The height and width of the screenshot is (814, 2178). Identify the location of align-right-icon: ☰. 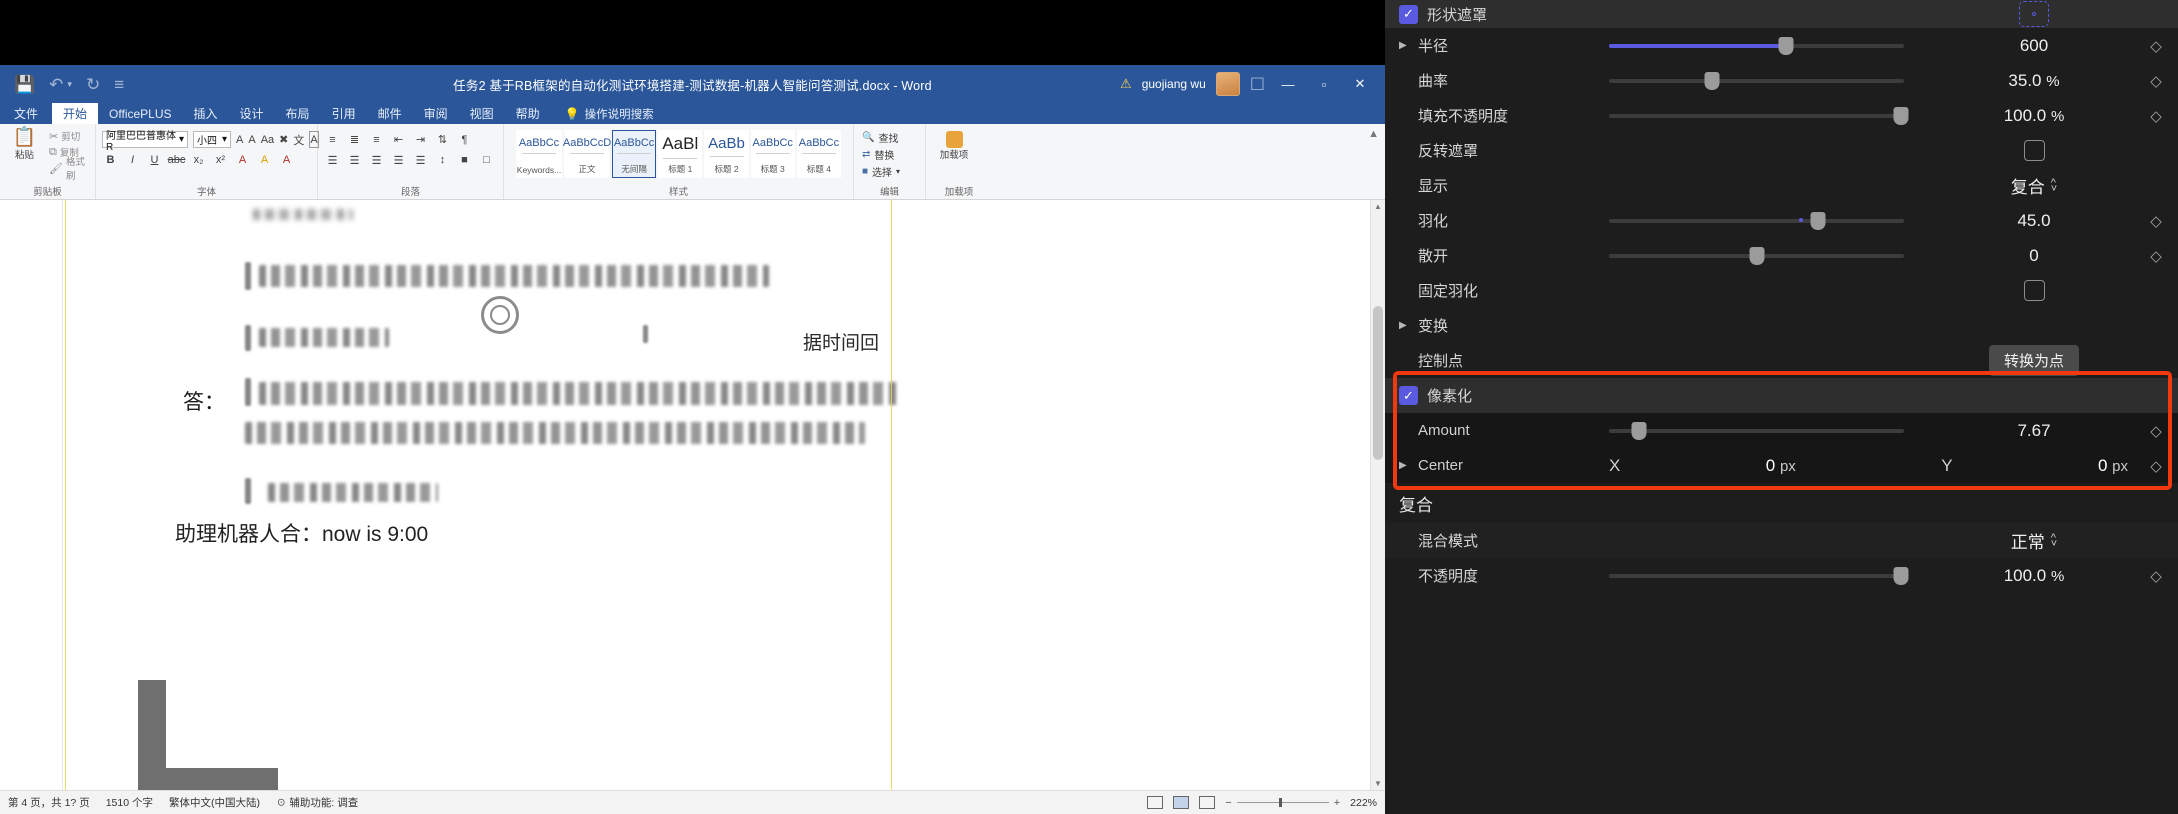
(376, 160).